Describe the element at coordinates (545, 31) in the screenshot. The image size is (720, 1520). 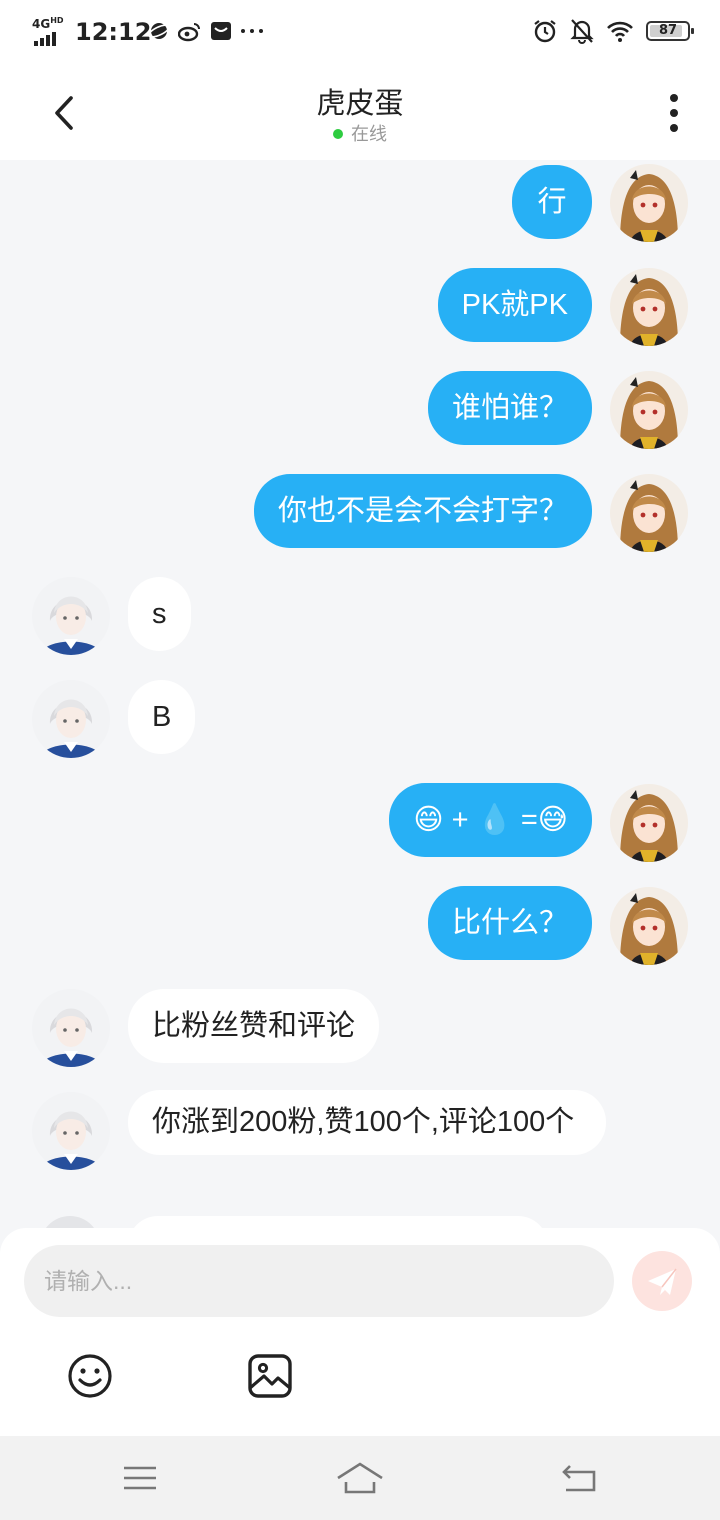
I see `alarm-icon` at that location.